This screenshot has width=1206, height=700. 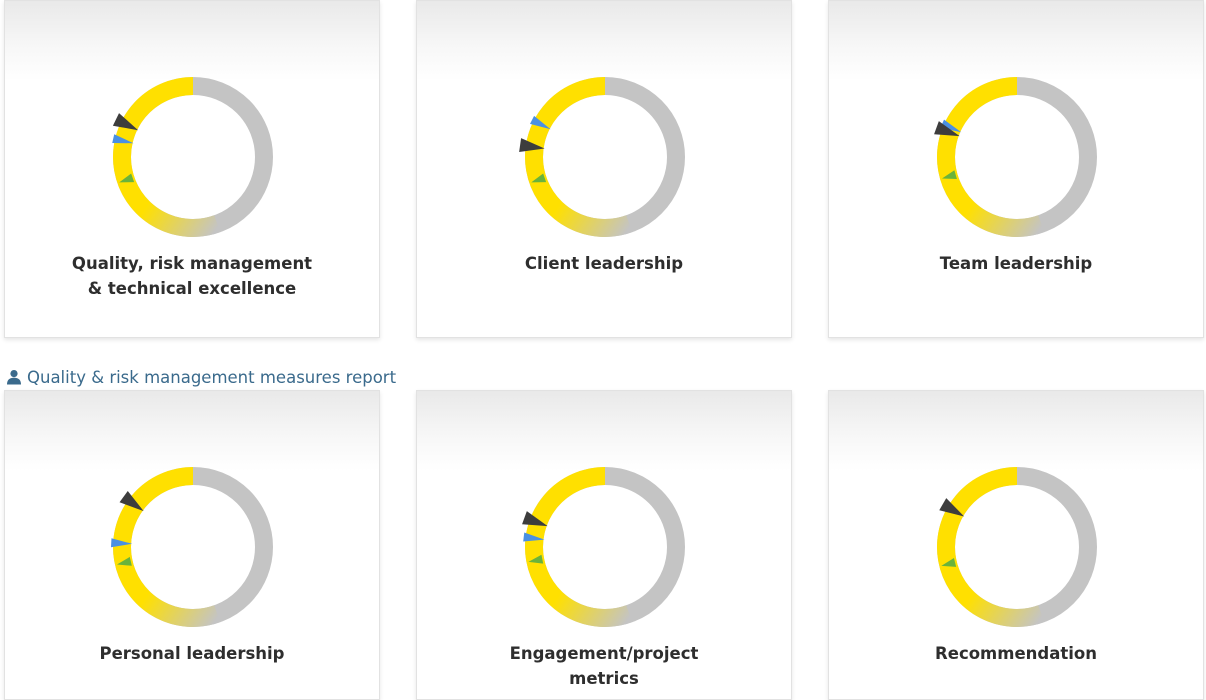 I want to click on score-card: Recommendation, so click(x=1016, y=545).